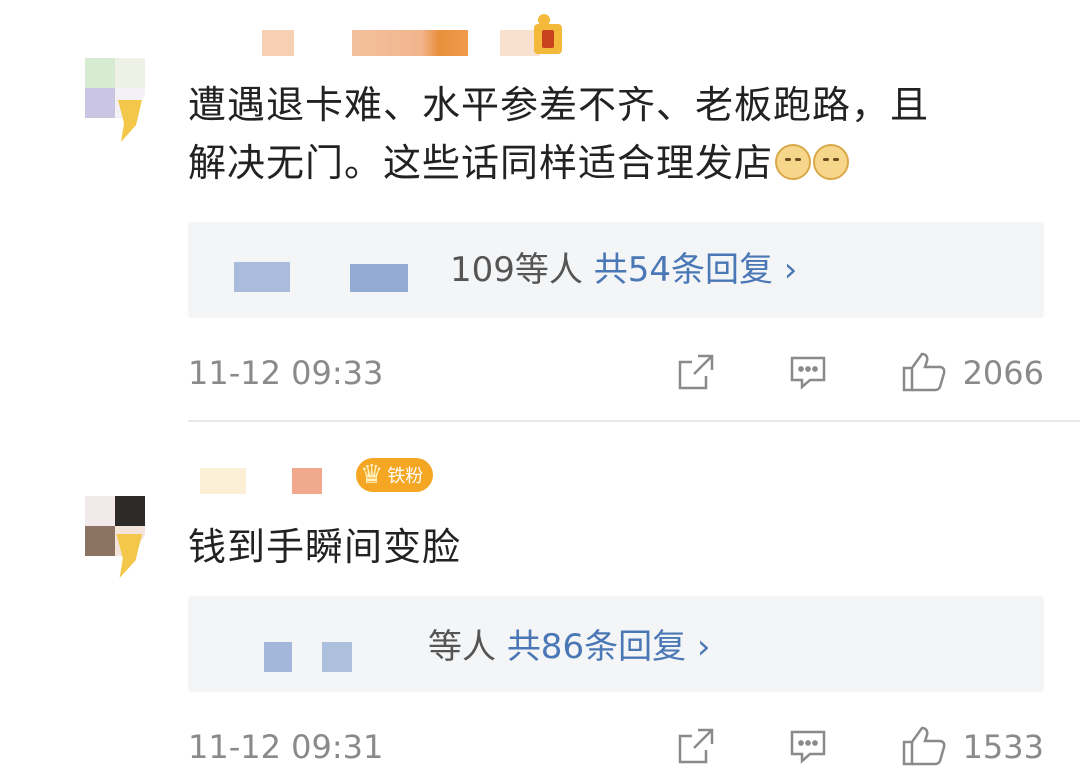 This screenshot has width=1080, height=781. What do you see at coordinates (559, 105) in the screenshot?
I see `comment-text-line1: 遭遇退卡难、水平参差不齐、老板跑路，且` at bounding box center [559, 105].